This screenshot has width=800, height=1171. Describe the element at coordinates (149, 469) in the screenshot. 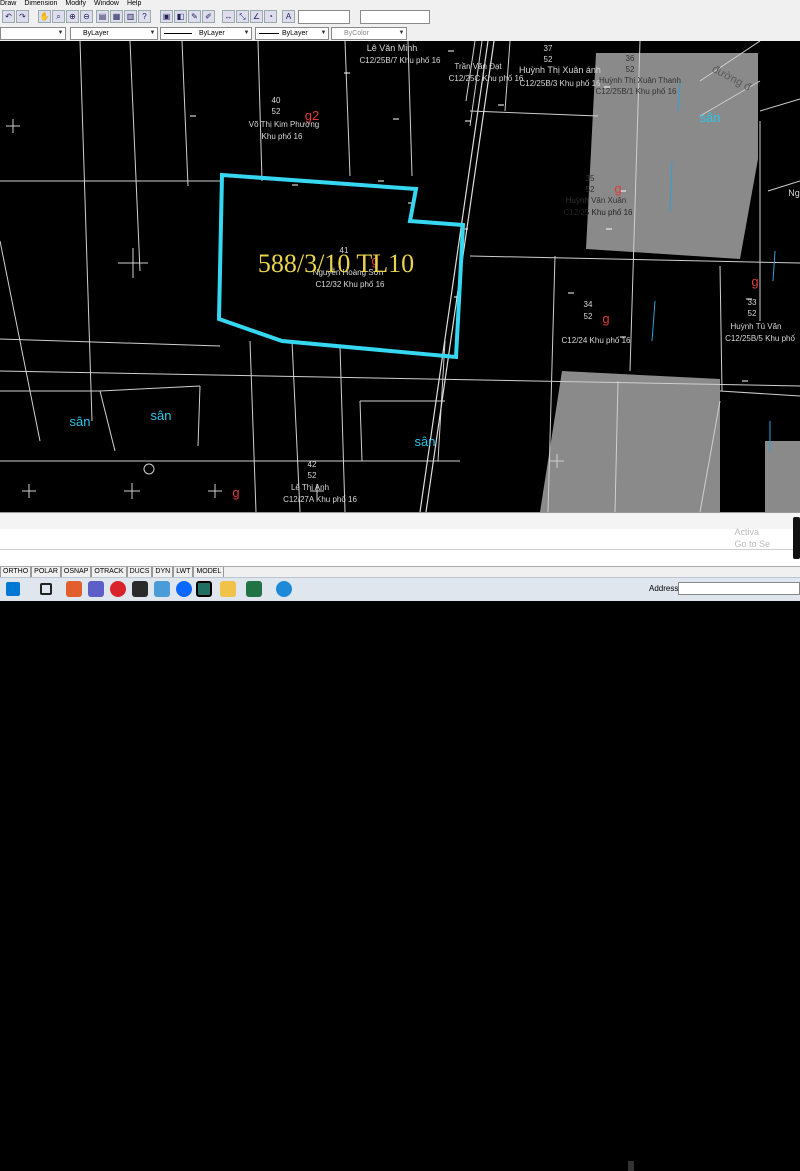

I see `tree-symbol` at that location.